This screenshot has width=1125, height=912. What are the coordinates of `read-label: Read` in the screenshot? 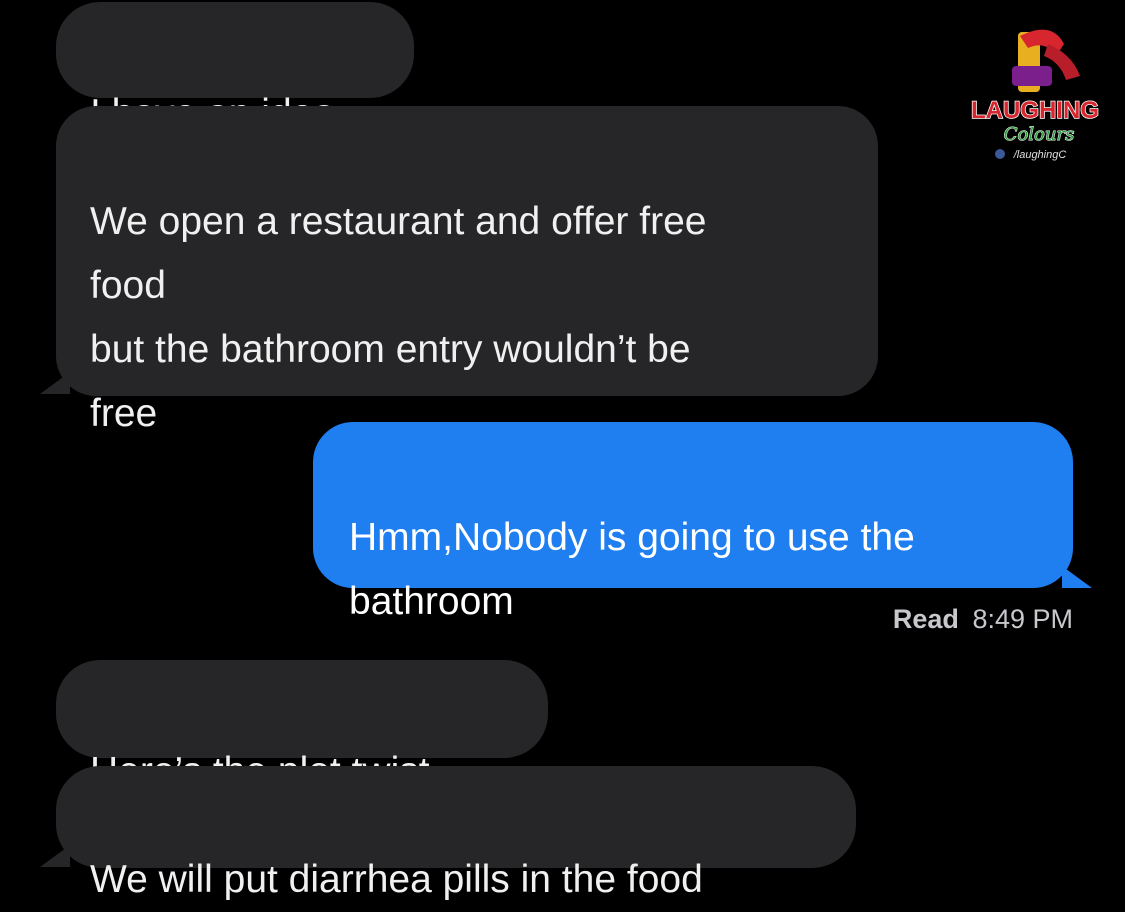 It's located at (925, 619).